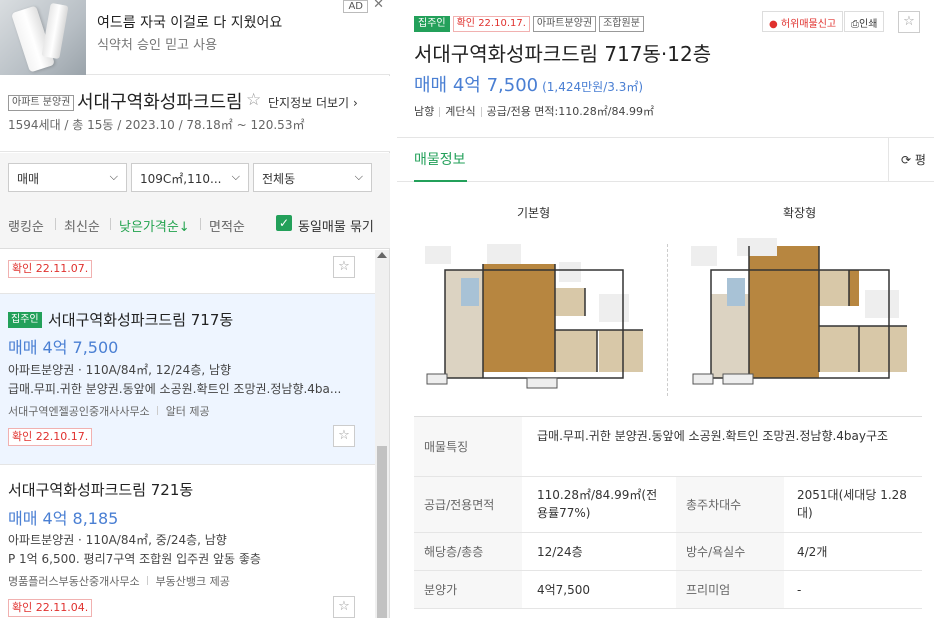  What do you see at coordinates (476, 85) in the screenshot?
I see `detail-price-value: 매매 4억 7,500` at bounding box center [476, 85].